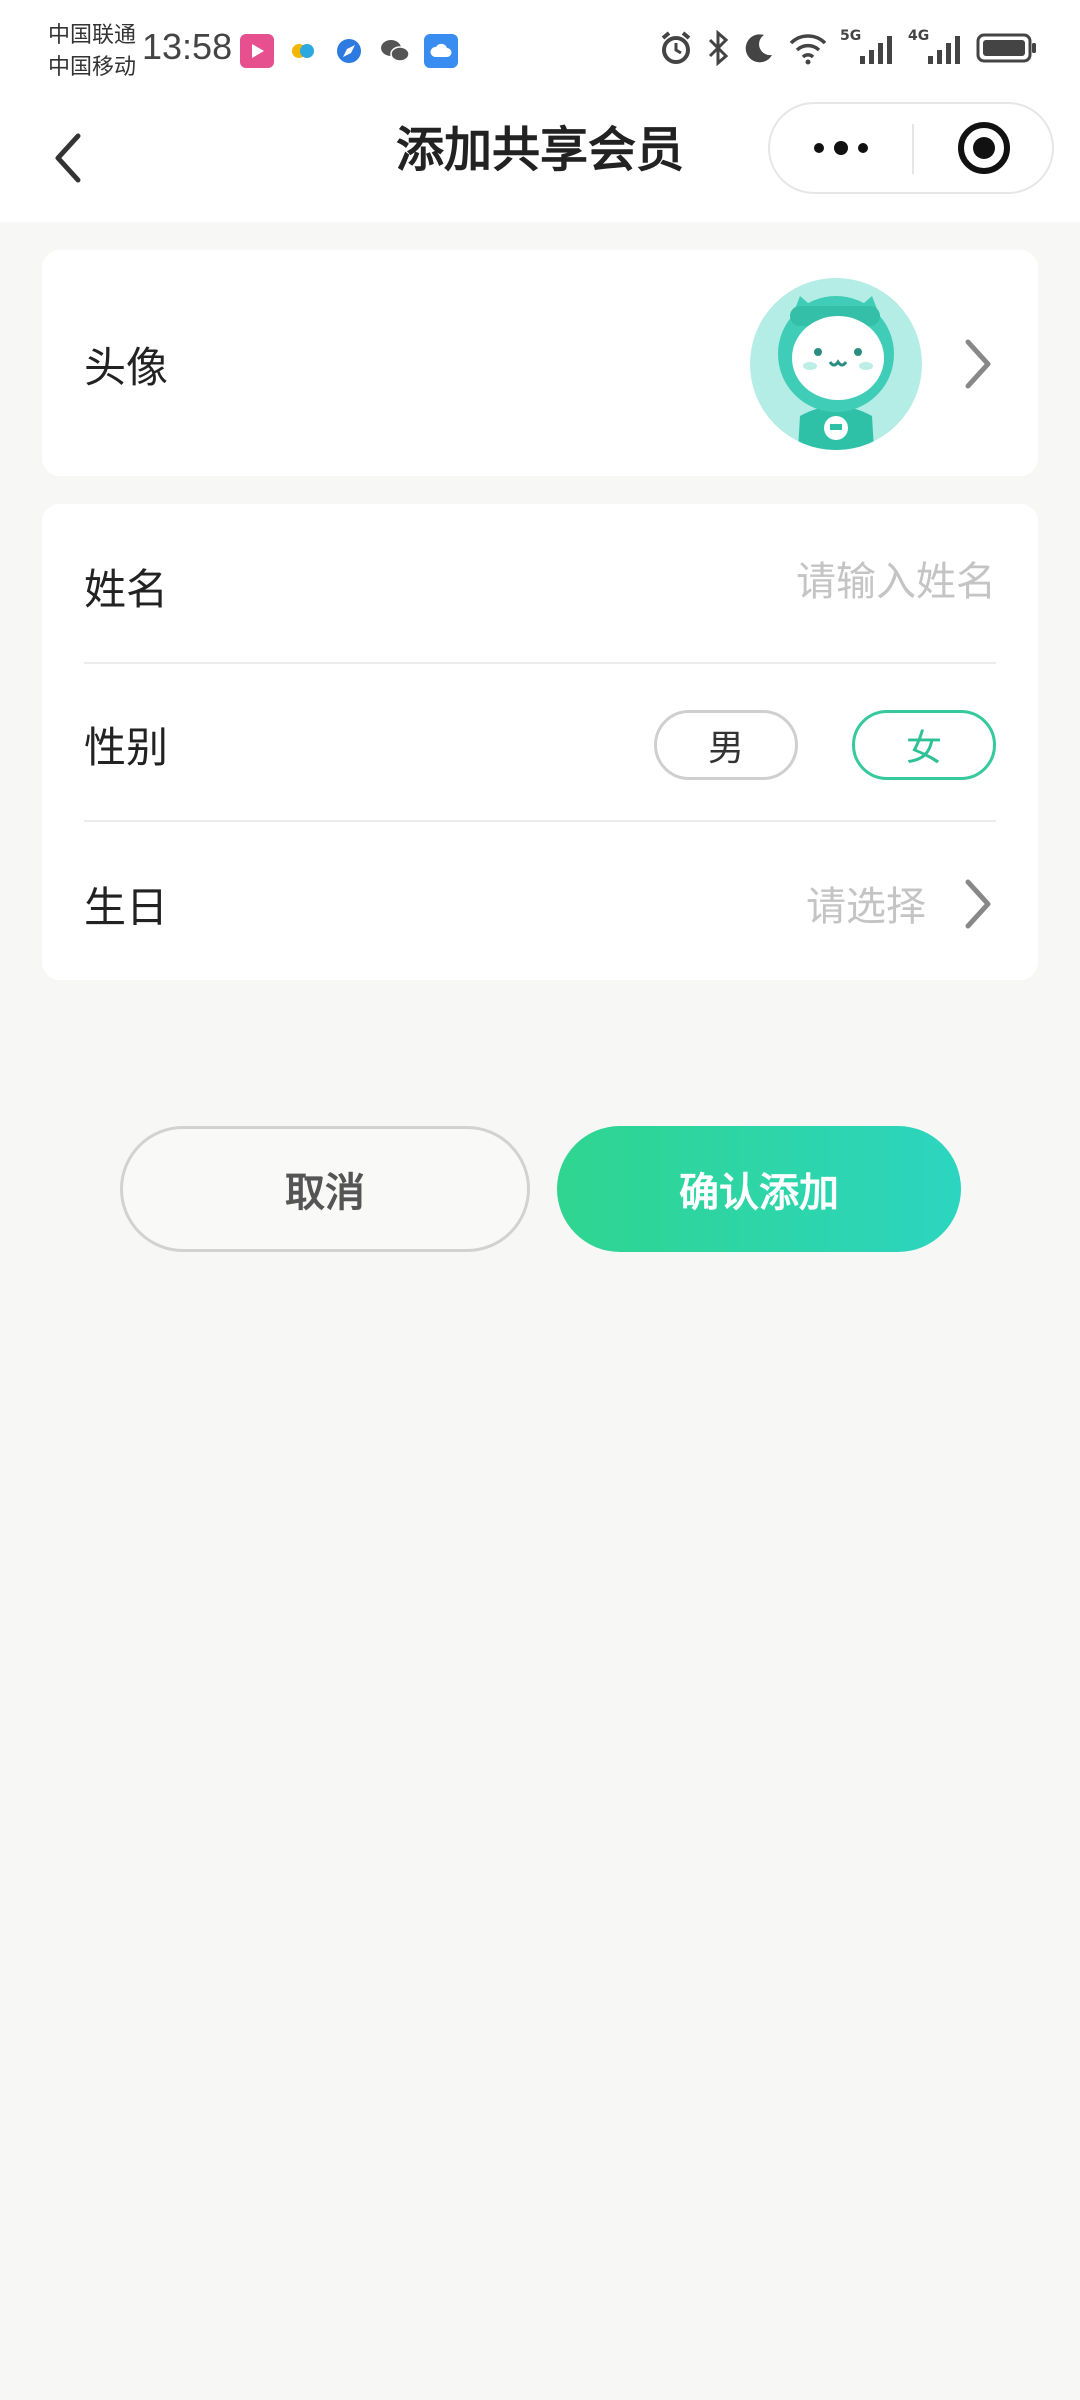 Image resolution: width=1080 pixels, height=2400 pixels. What do you see at coordinates (92, 67) in the screenshot?
I see `carrier-2: 中国移动` at bounding box center [92, 67].